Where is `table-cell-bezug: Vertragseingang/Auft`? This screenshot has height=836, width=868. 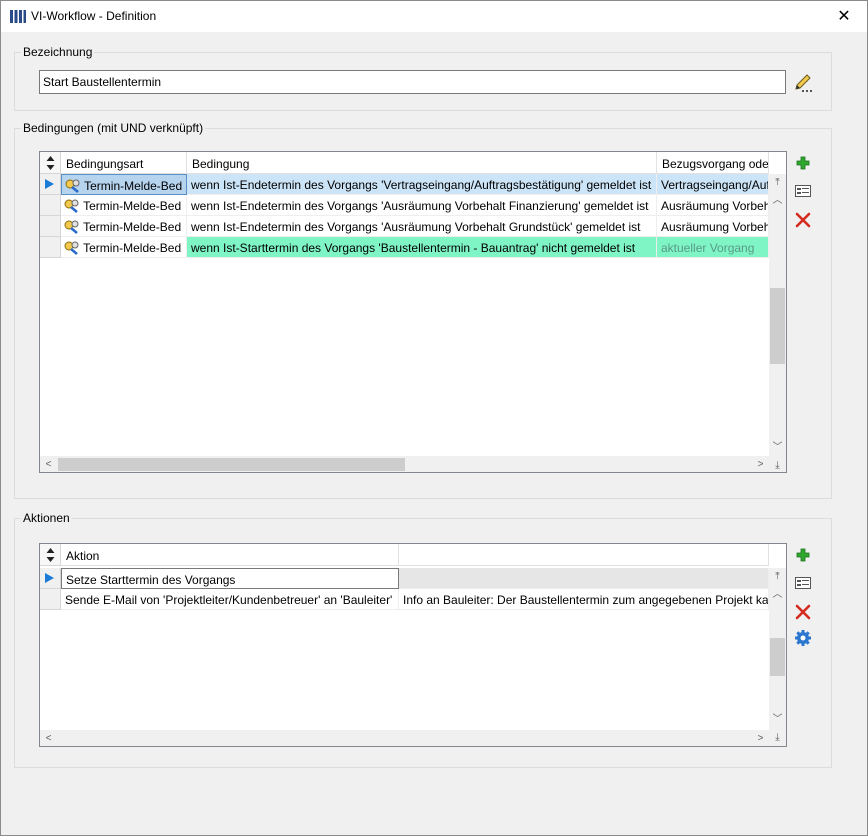
table-cell-bezug: Vertragseingang/Auft is located at coordinates (713, 184).